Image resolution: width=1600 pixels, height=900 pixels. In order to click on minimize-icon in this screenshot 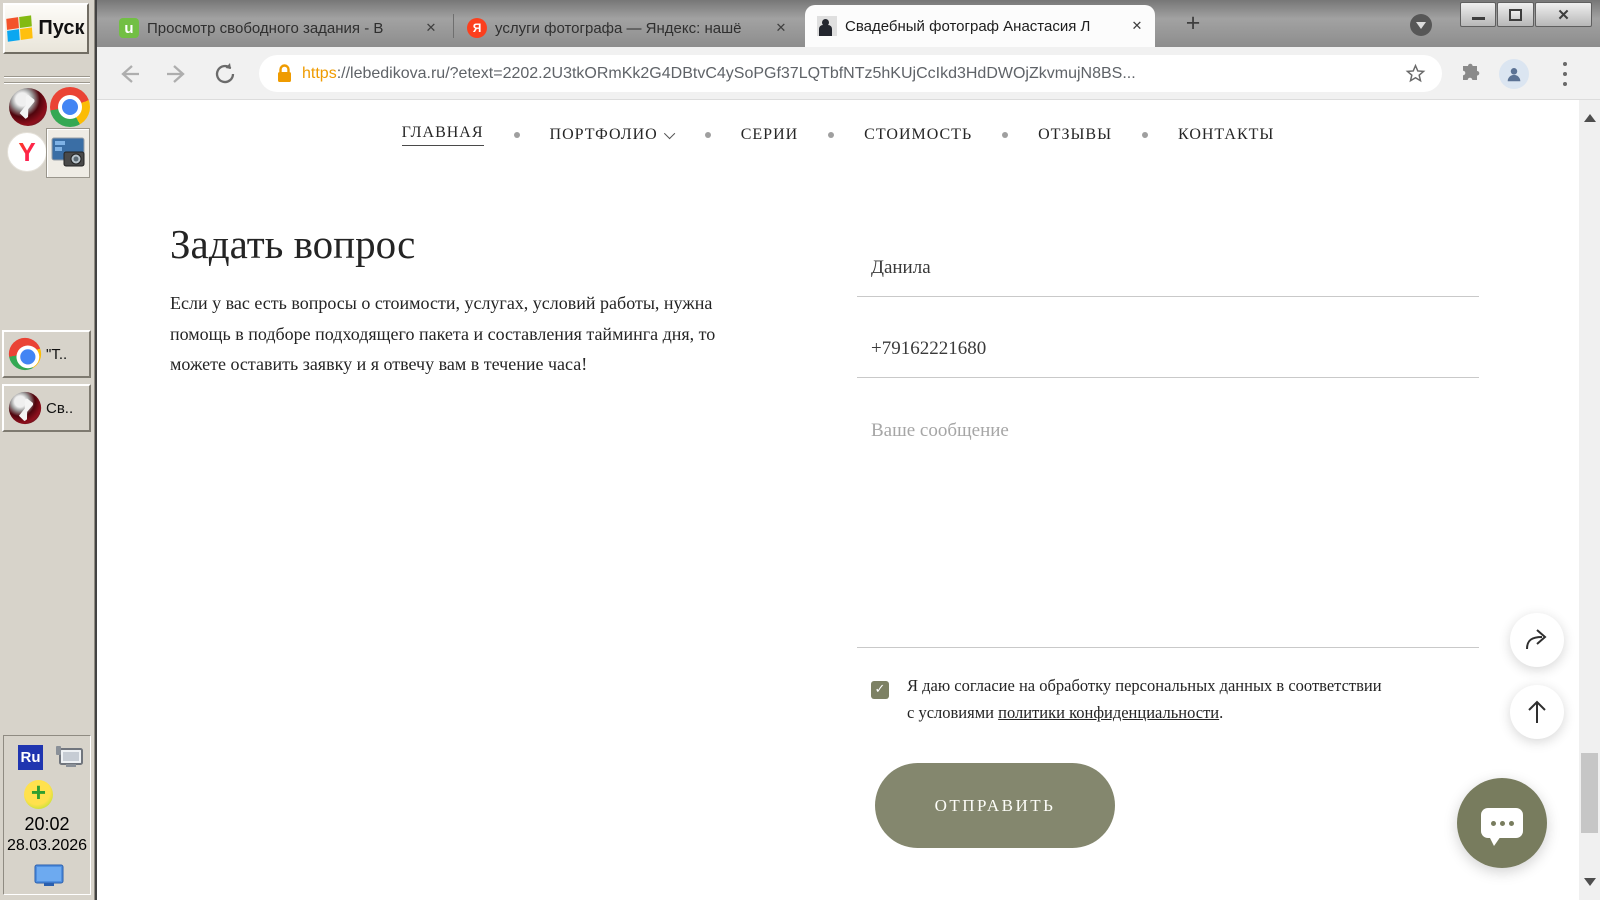, I will do `click(1478, 18)`.